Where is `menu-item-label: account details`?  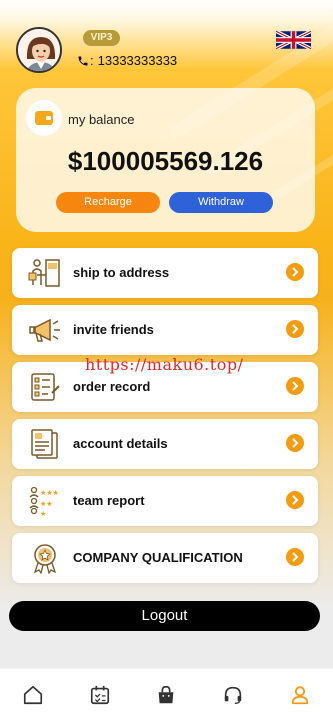
menu-item-label: account details is located at coordinates (120, 443).